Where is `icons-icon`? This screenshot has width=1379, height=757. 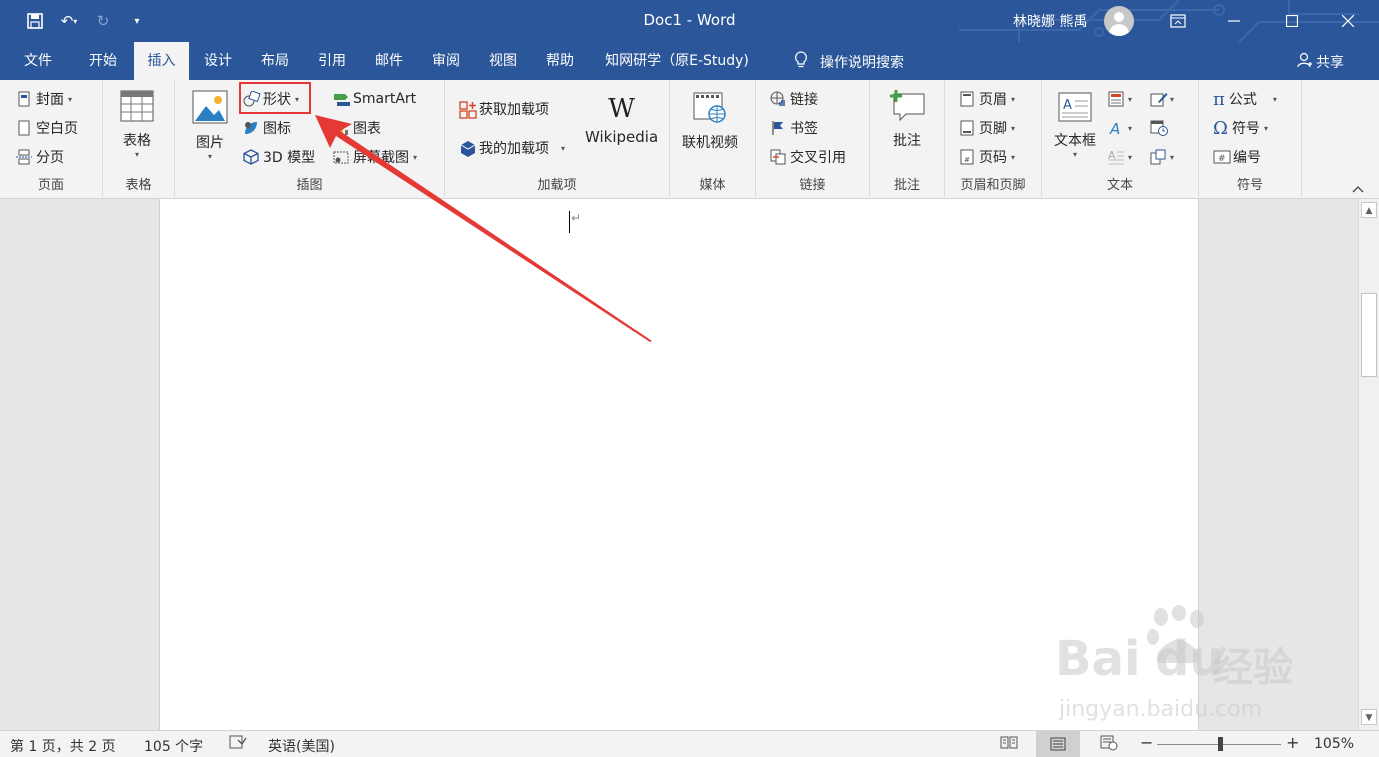 icons-icon is located at coordinates (251, 128).